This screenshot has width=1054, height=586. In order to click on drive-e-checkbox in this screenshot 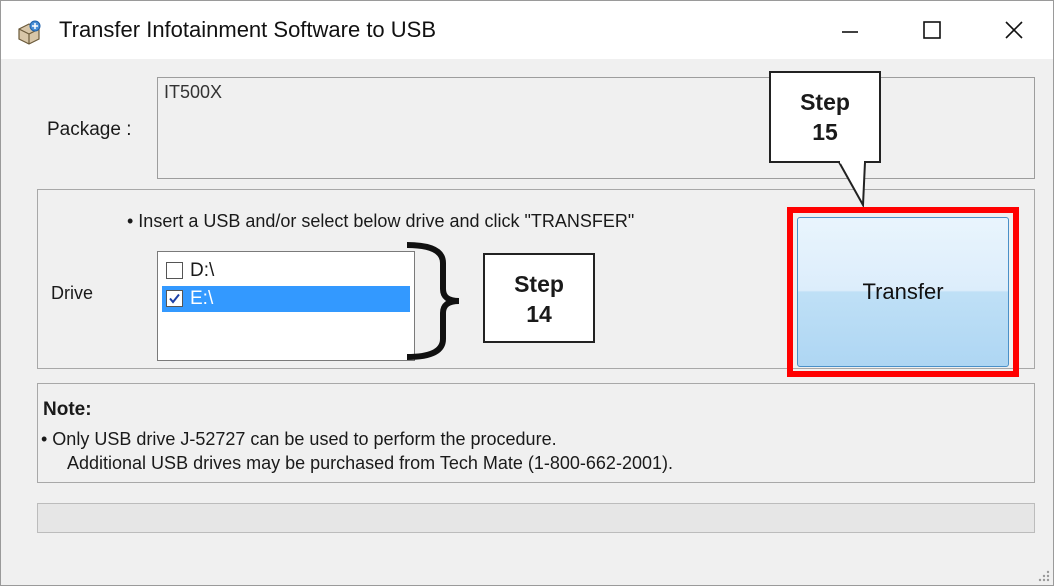, I will do `click(174, 298)`.